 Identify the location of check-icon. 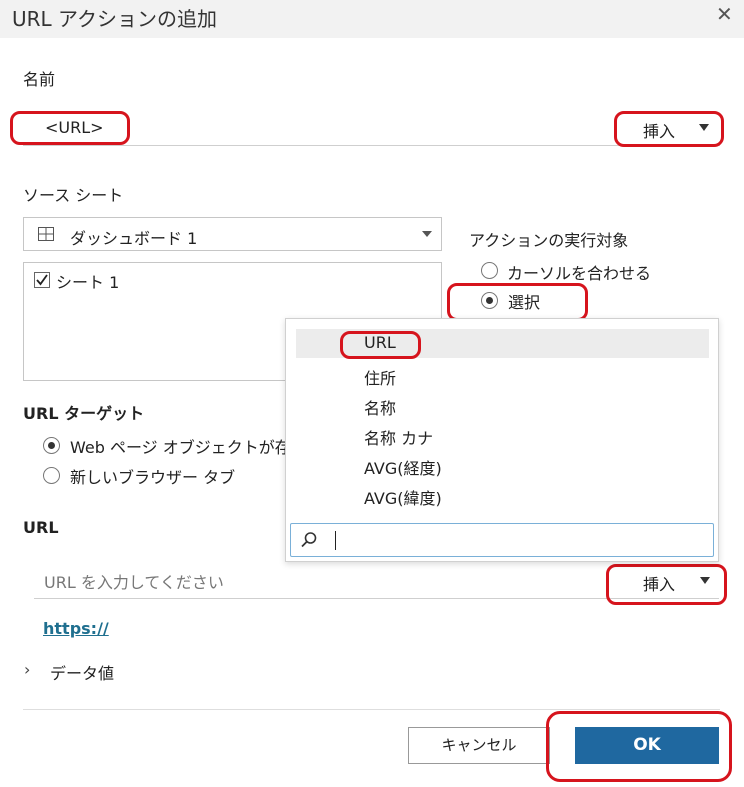
(42, 280).